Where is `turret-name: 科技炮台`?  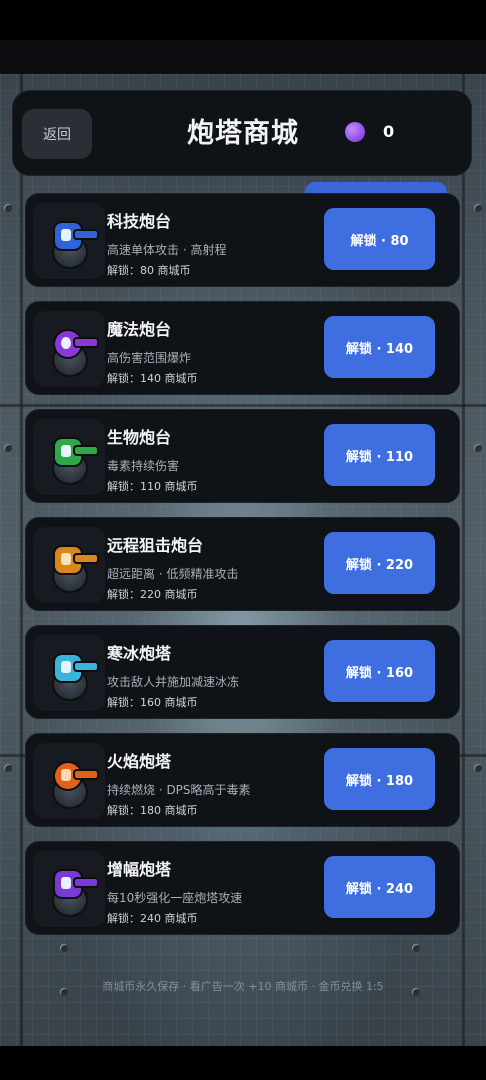 turret-name: 科技炮台 is located at coordinates (139, 221).